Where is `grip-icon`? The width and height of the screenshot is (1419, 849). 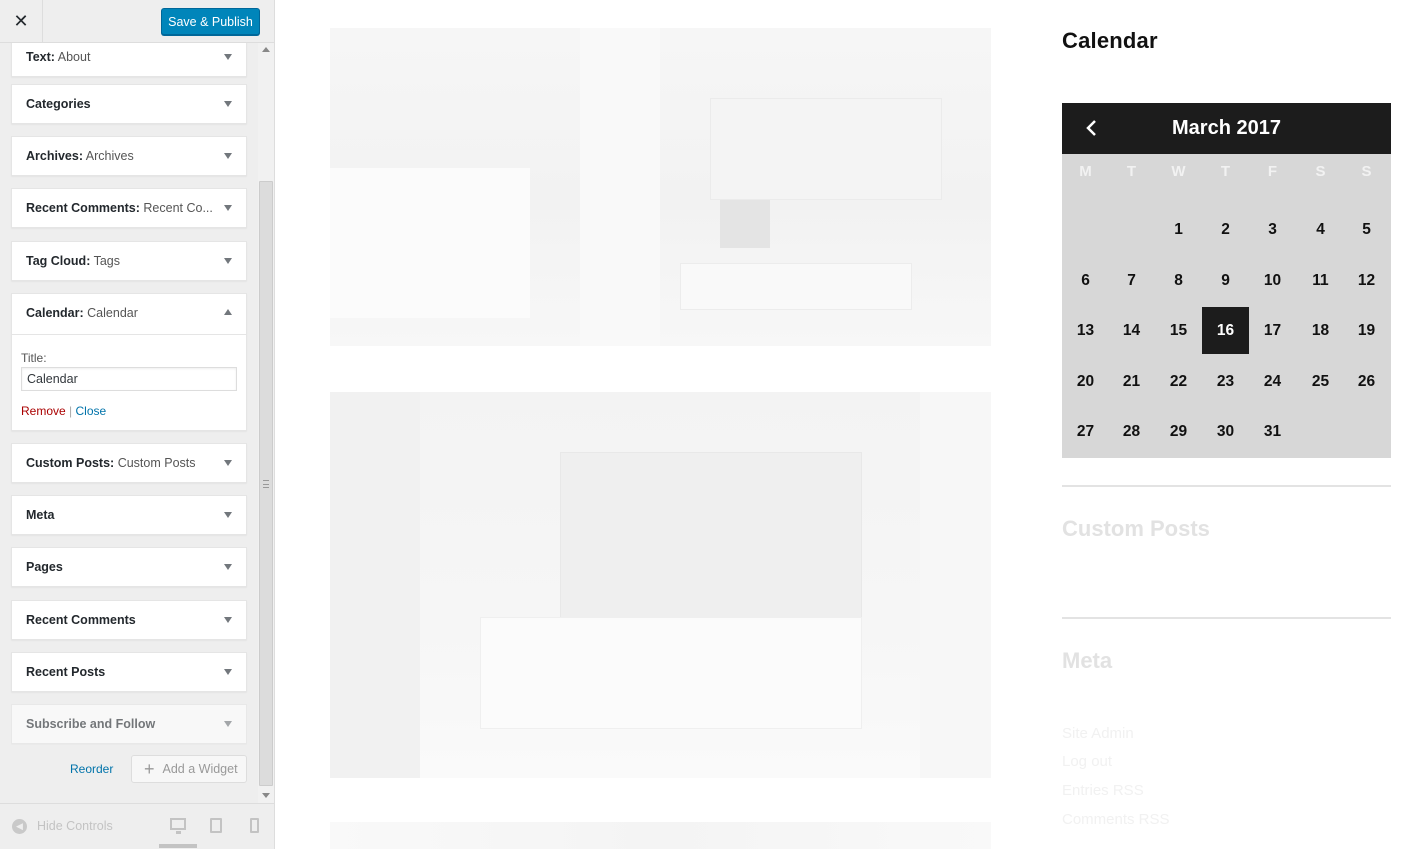 grip-icon is located at coordinates (266, 484).